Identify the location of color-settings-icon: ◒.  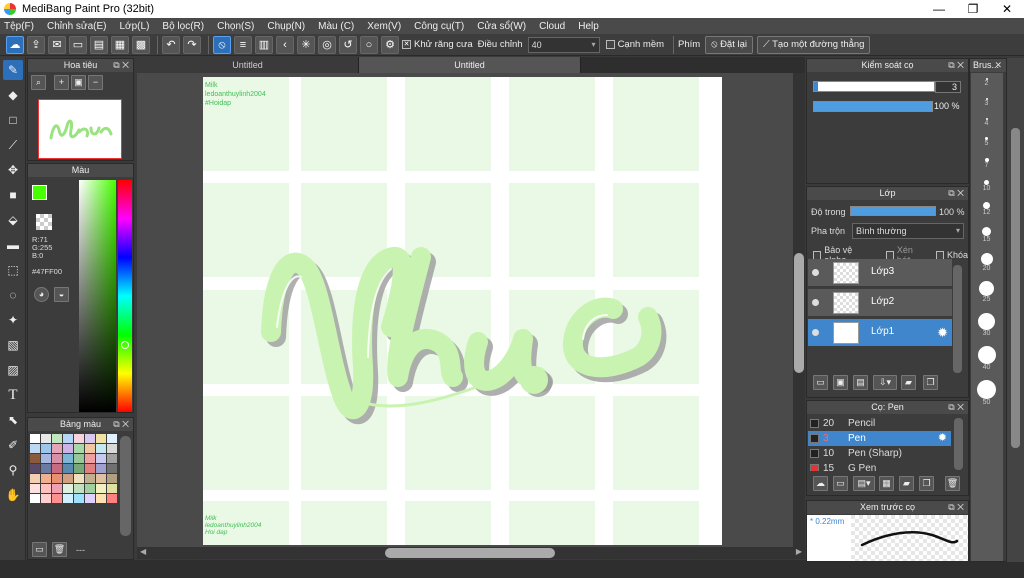
(61, 294).